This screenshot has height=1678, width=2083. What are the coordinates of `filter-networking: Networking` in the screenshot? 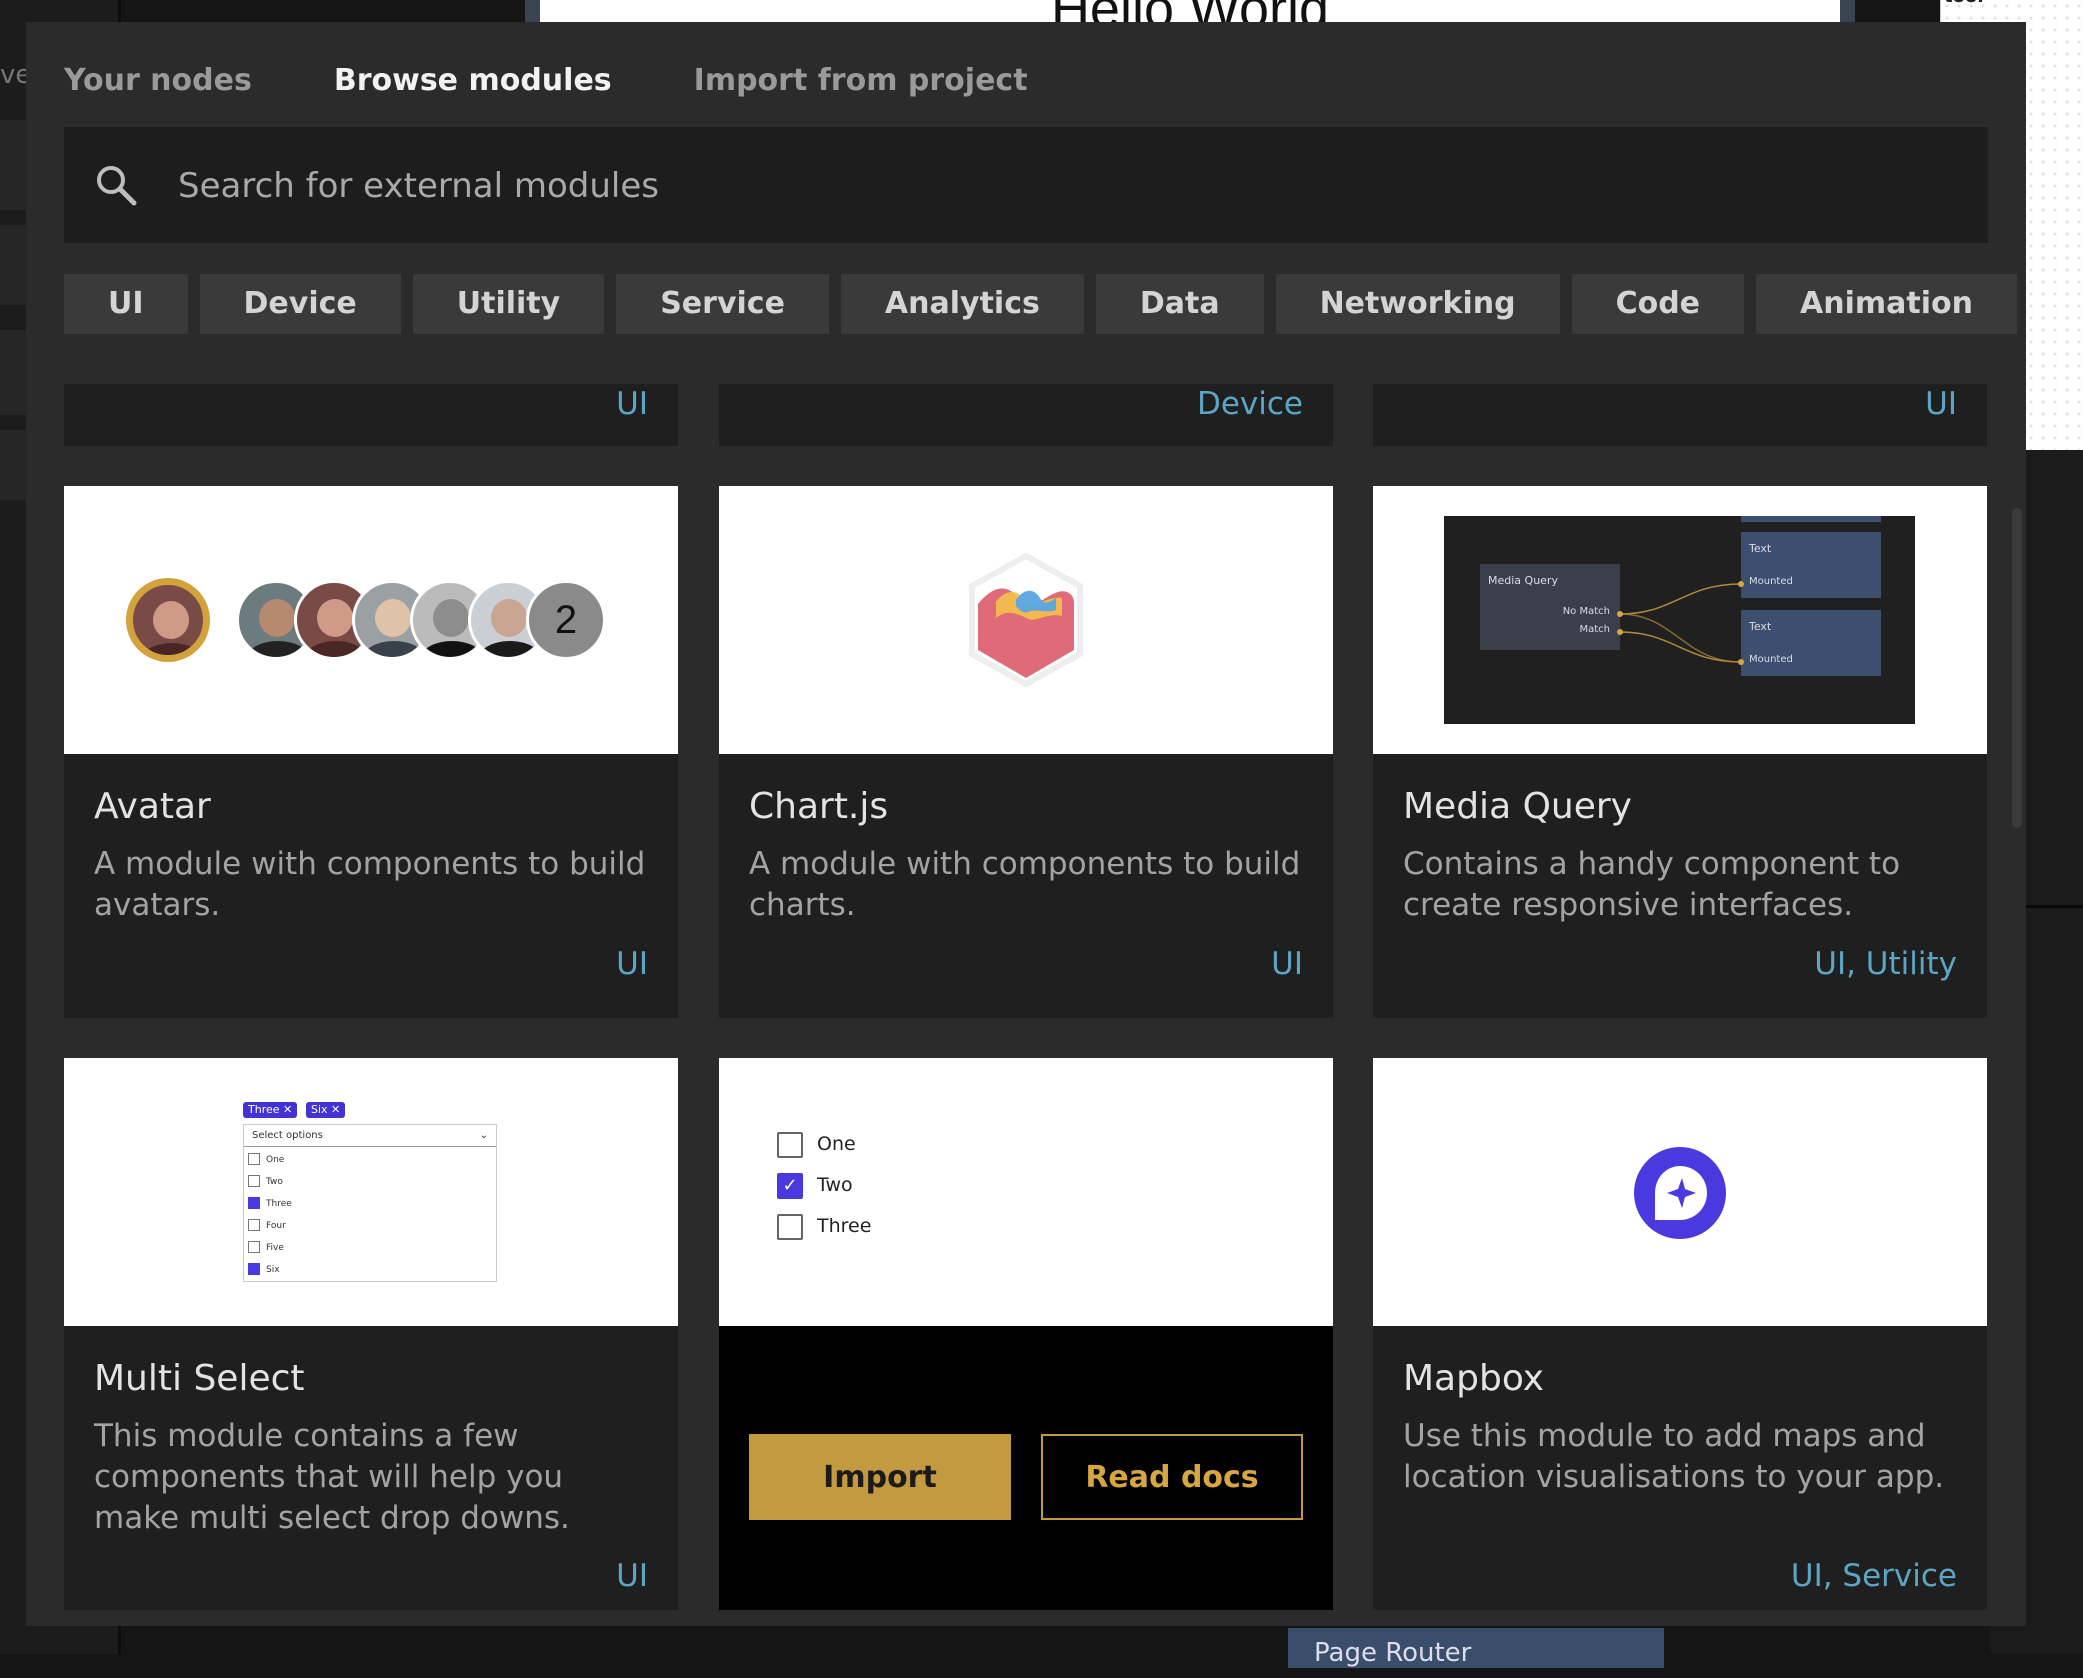 It's located at (1417, 304).